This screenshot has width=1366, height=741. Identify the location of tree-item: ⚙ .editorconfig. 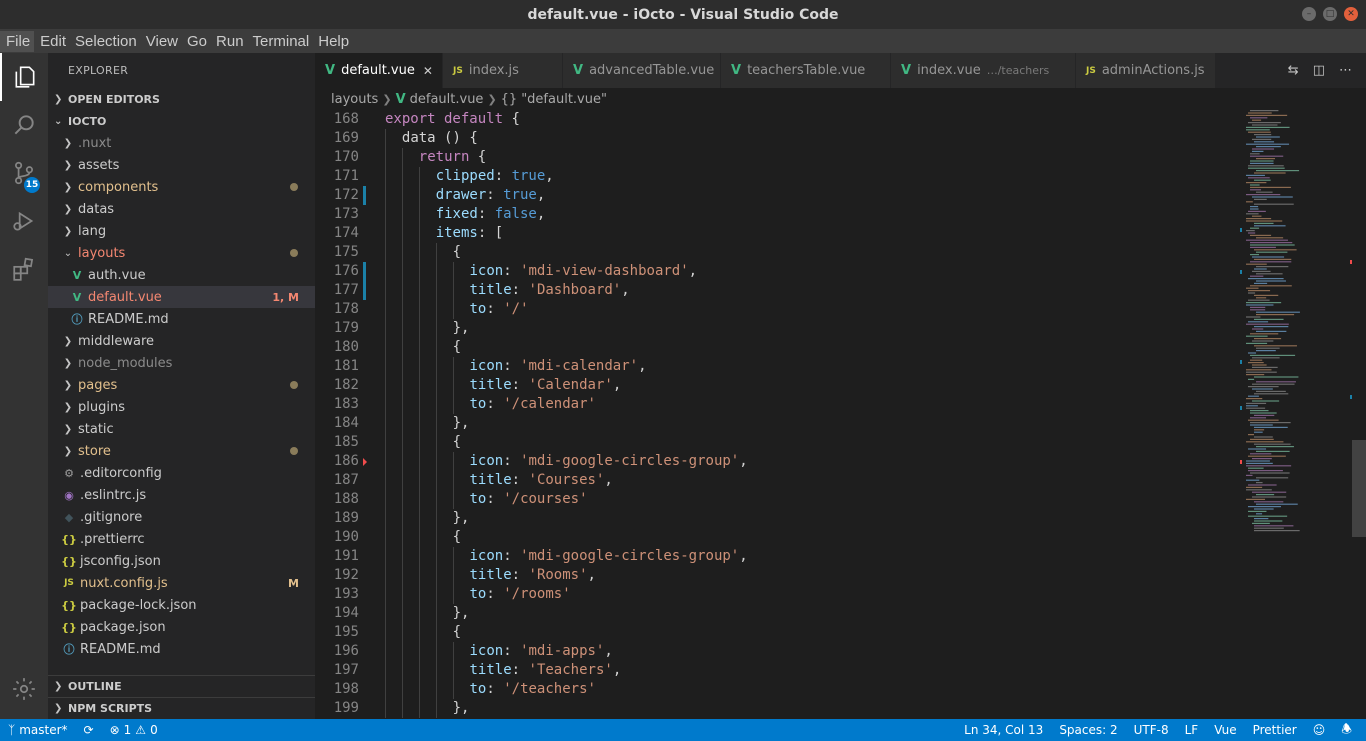
(181, 473).